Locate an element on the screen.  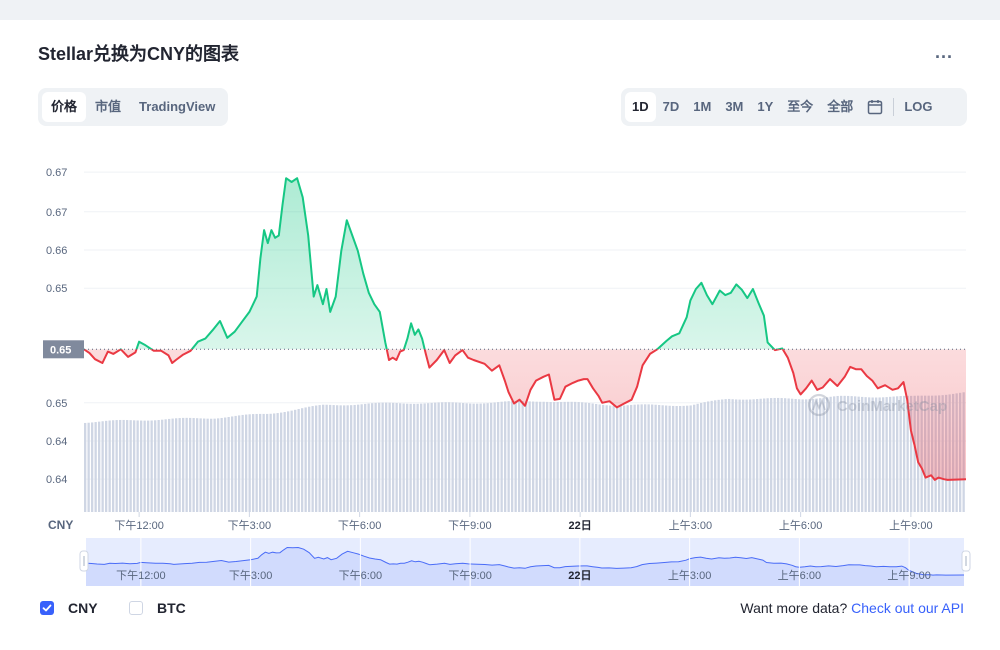
tab-range-ytd: 至今 is located at coordinates (800, 107).